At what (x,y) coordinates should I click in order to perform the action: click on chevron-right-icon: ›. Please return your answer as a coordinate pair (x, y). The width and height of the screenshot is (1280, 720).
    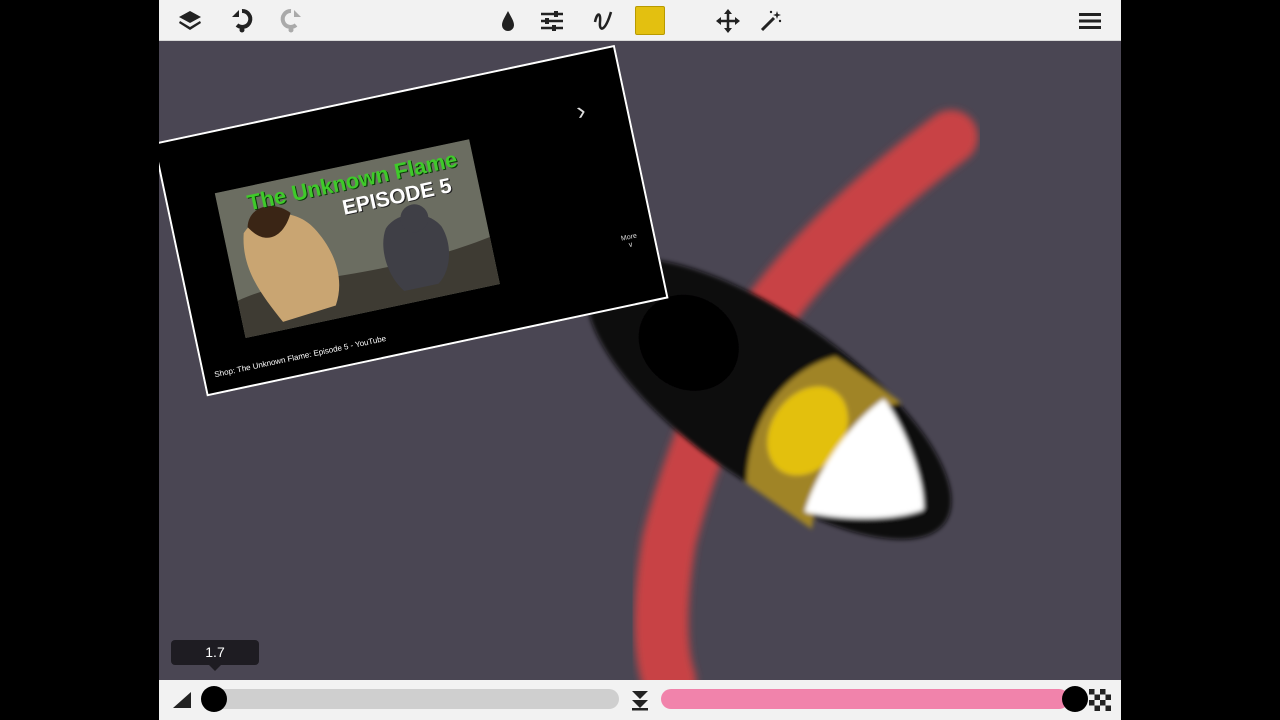
    Looking at the image, I should click on (581, 110).